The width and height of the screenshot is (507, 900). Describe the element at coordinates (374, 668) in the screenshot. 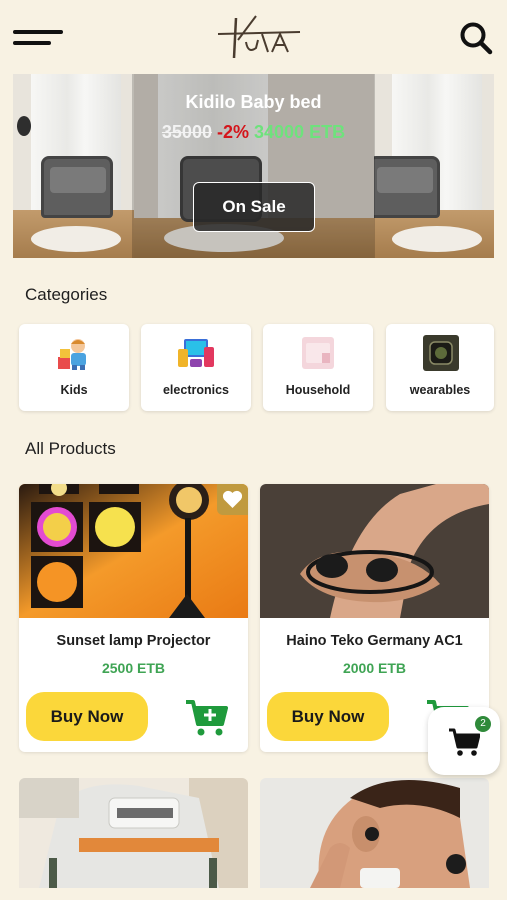

I see `product-price: 2000 ETB` at that location.